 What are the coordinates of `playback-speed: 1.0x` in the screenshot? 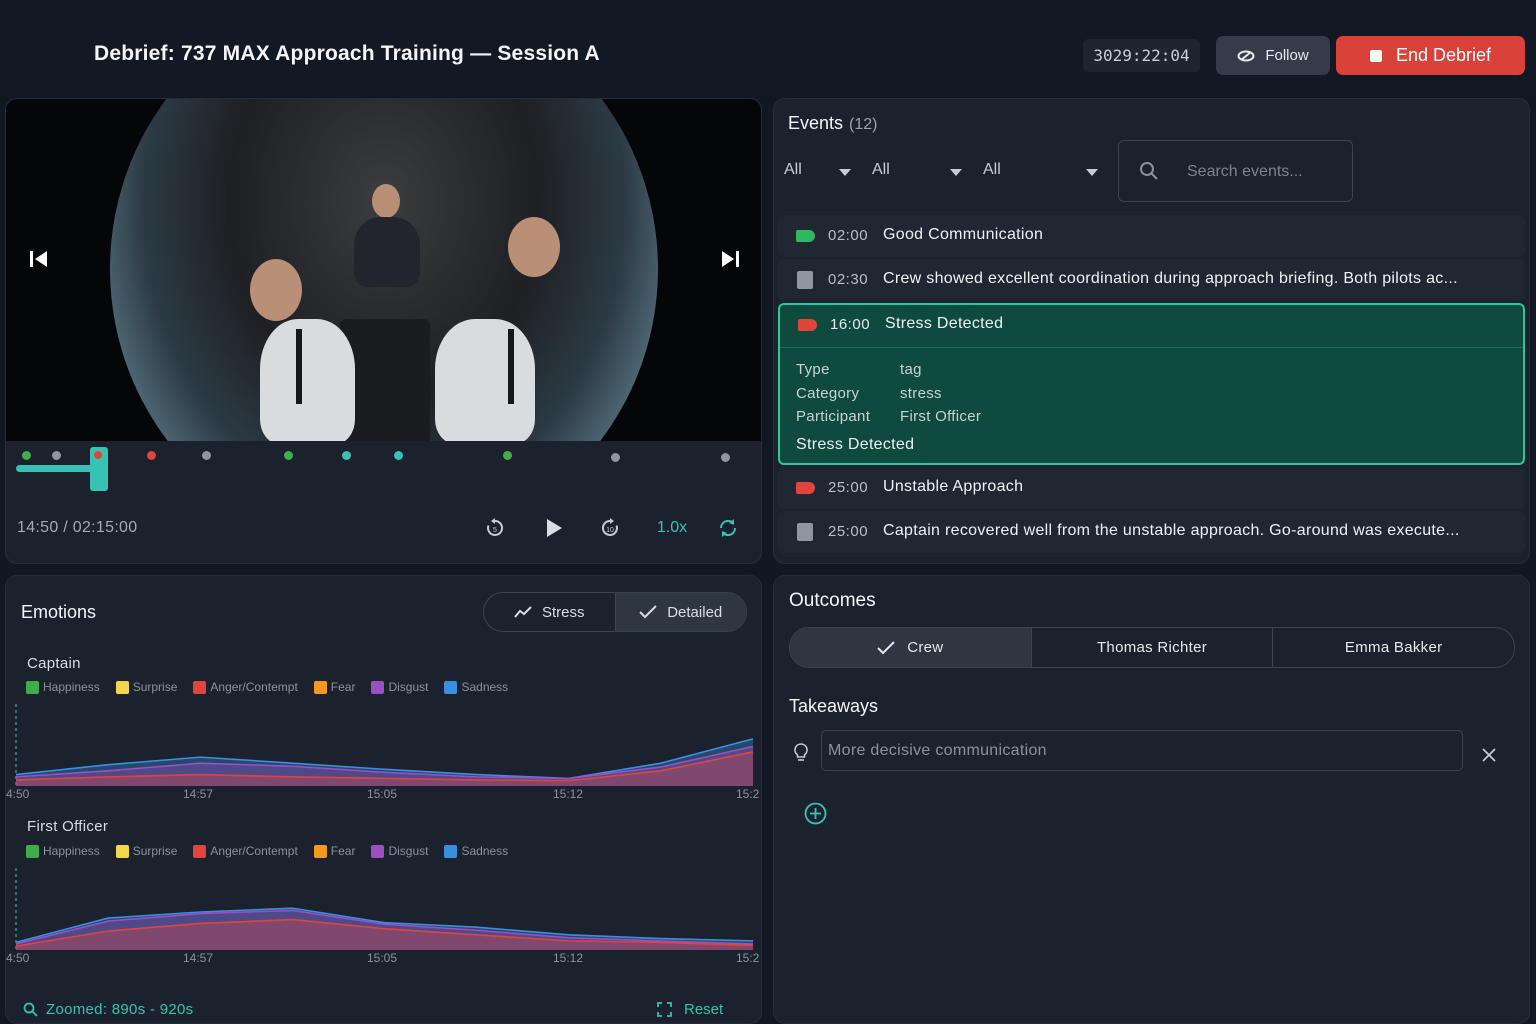 It's located at (672, 528).